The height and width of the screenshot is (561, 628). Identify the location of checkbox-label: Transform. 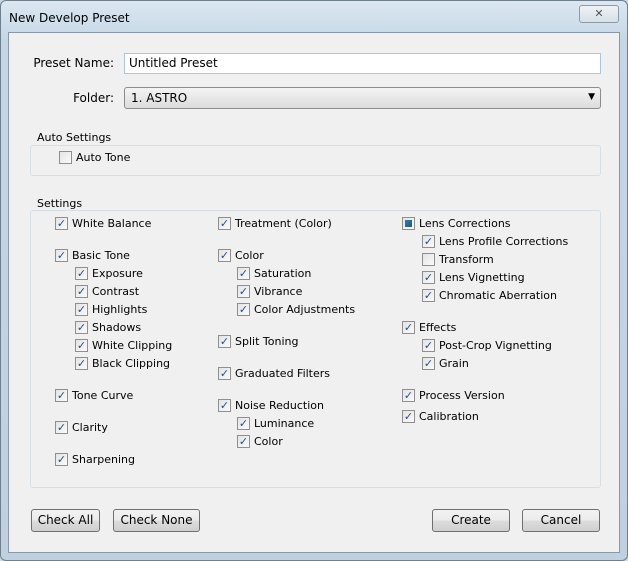
(466, 259).